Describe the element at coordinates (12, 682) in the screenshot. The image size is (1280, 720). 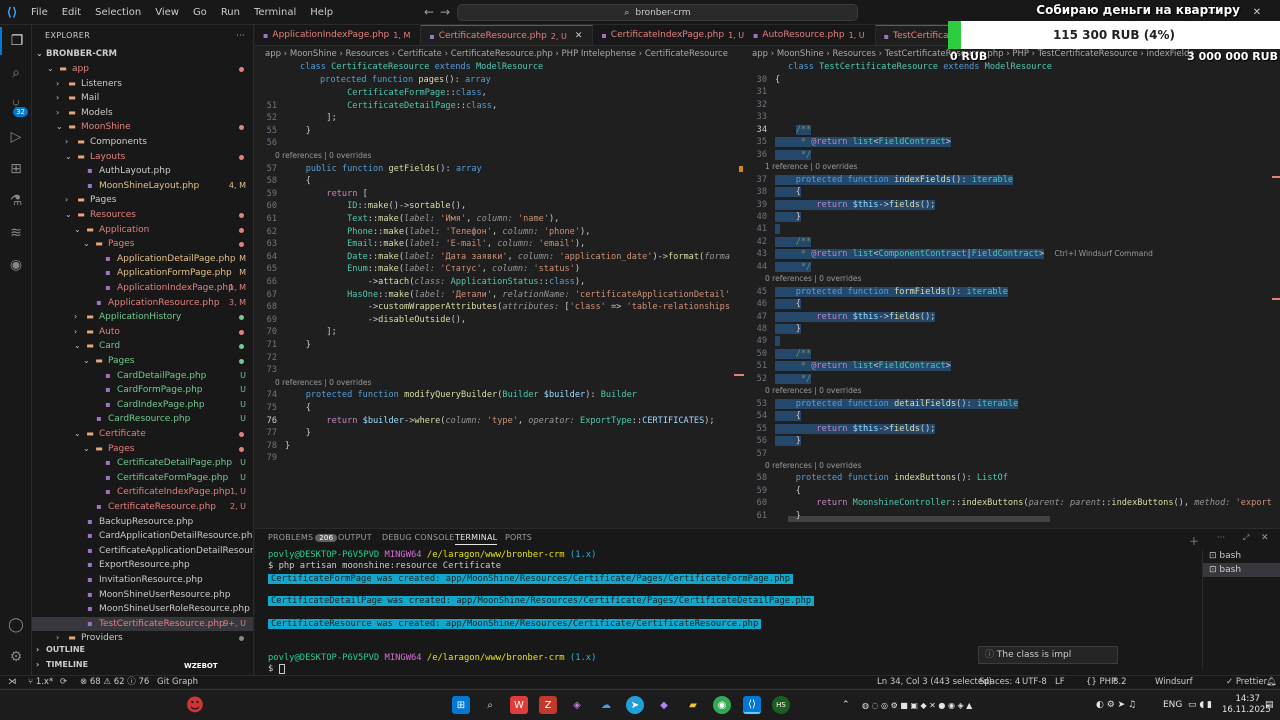
I see `remote-indicator-icon: ⋊` at that location.